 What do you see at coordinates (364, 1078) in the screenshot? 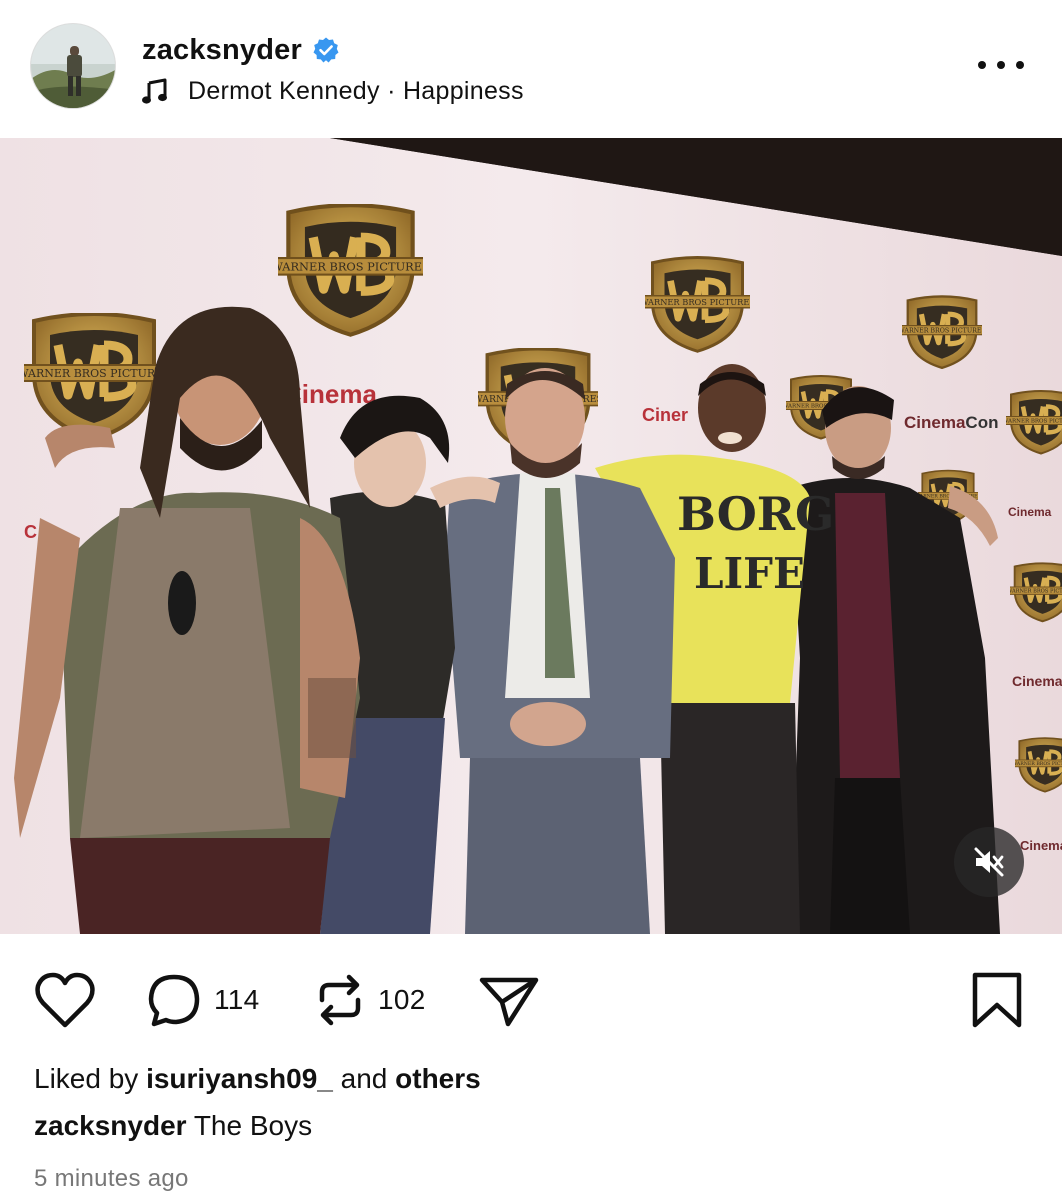
I see `likes-middle: and` at bounding box center [364, 1078].